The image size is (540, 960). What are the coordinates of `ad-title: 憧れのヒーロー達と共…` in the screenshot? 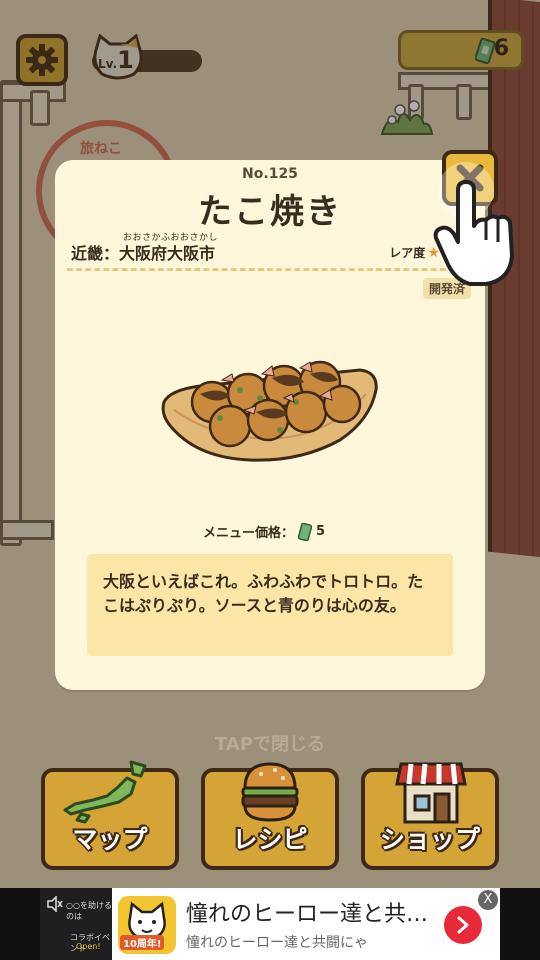 It's located at (307, 912).